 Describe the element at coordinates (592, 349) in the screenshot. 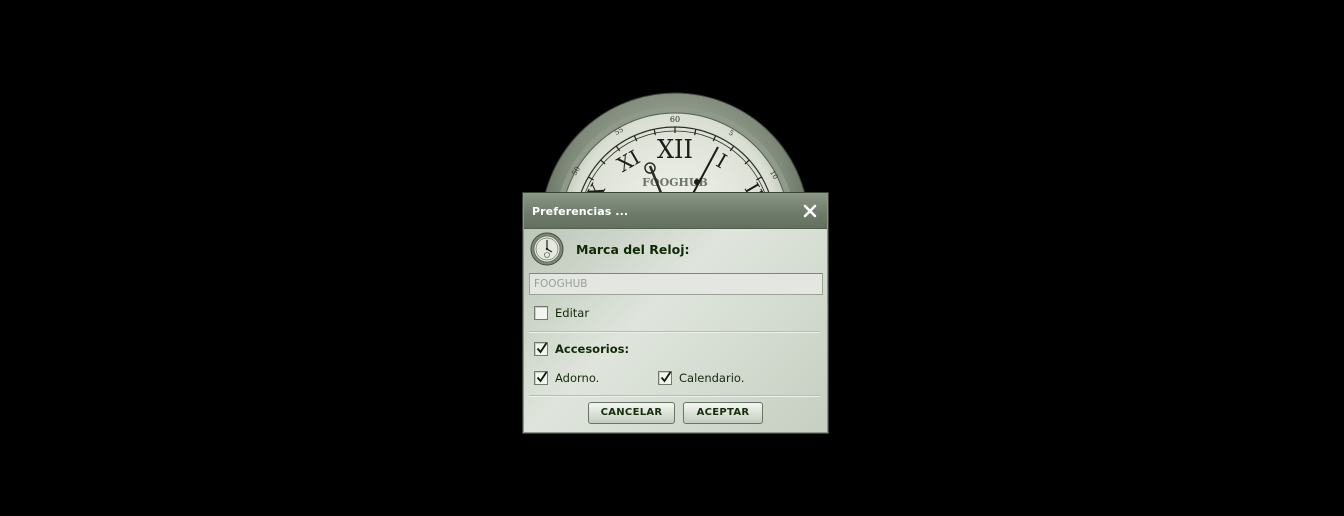

I see `accessories-label: Accesorios:` at that location.